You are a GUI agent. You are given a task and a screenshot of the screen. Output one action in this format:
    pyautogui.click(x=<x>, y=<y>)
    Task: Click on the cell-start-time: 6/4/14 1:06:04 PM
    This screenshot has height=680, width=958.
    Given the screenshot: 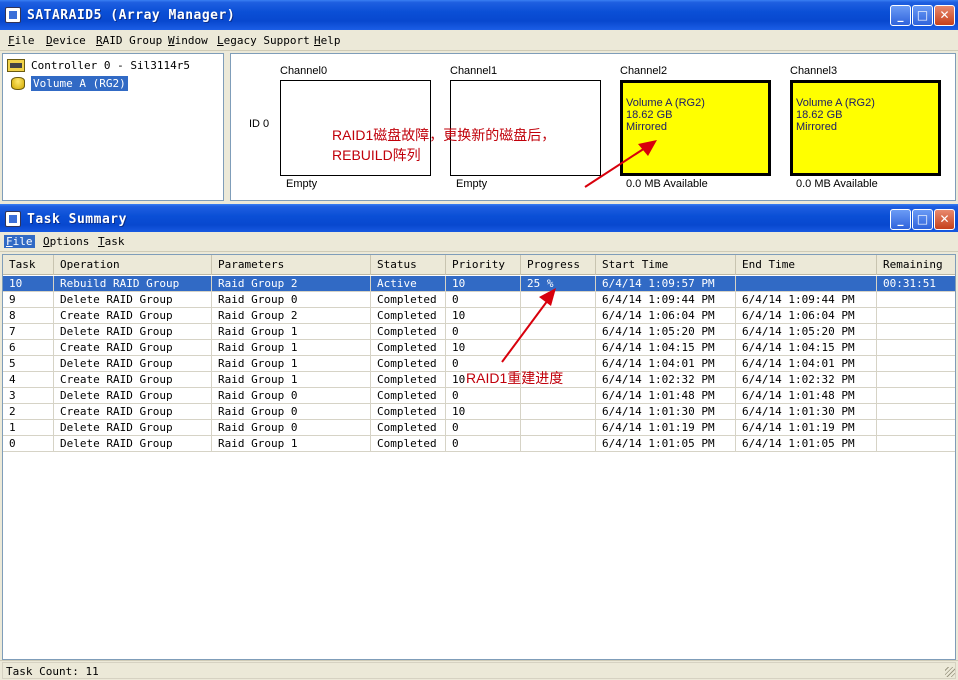 What is the action you would take?
    pyautogui.click(x=666, y=316)
    